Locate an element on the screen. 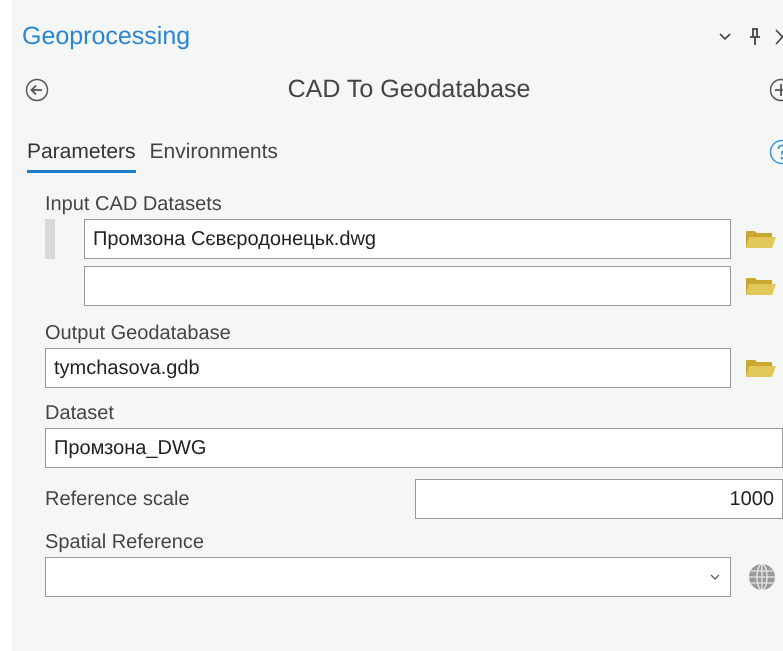  input-field is located at coordinates (407, 286).